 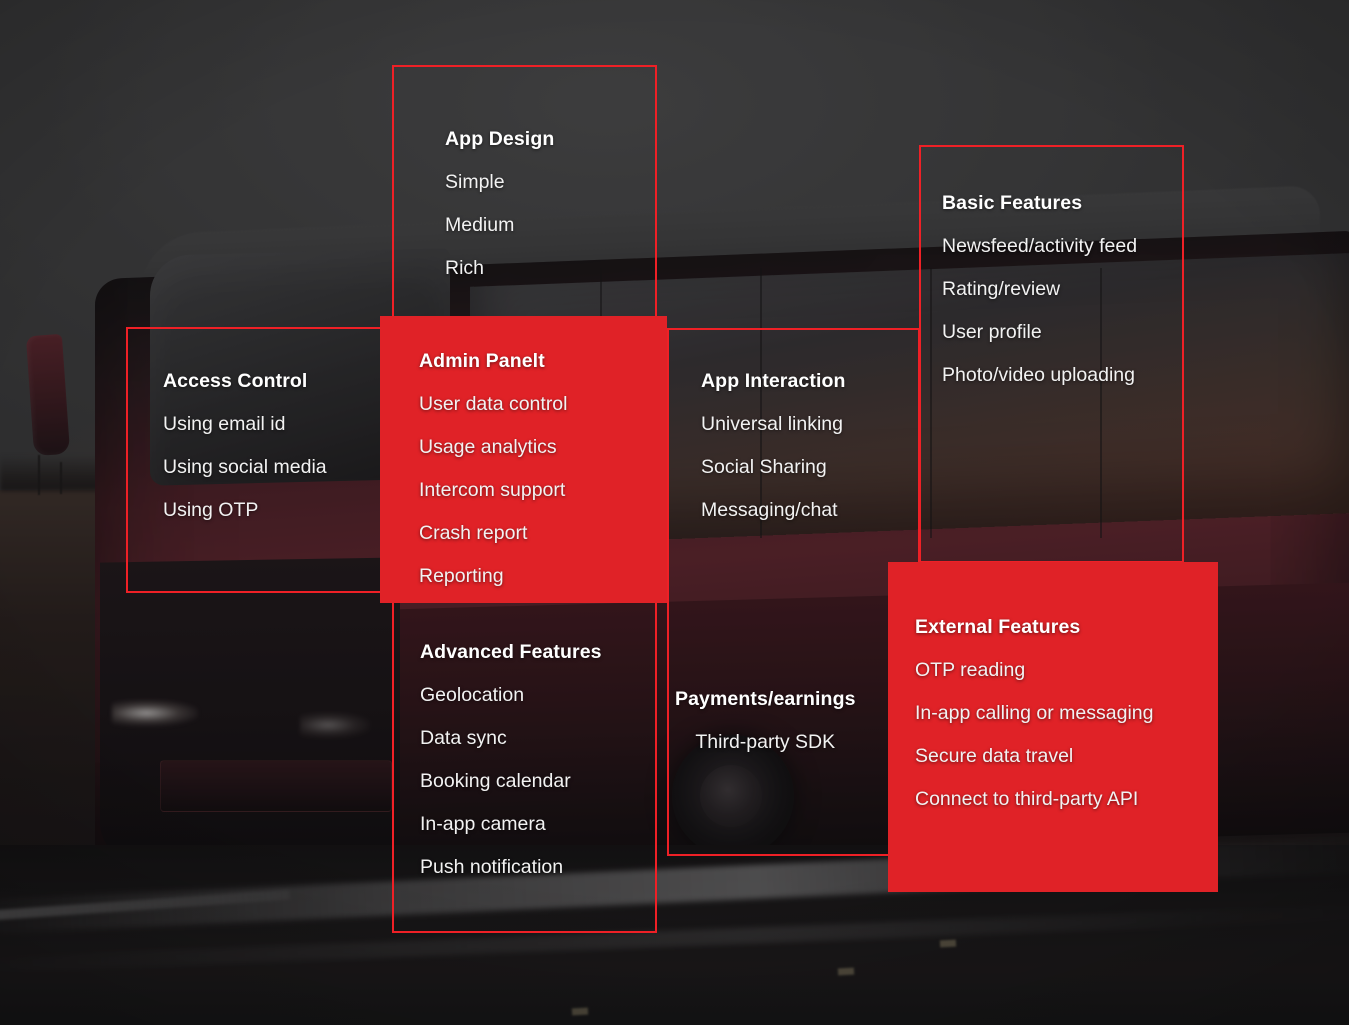 I want to click on feature-item: Medium, so click(x=480, y=225).